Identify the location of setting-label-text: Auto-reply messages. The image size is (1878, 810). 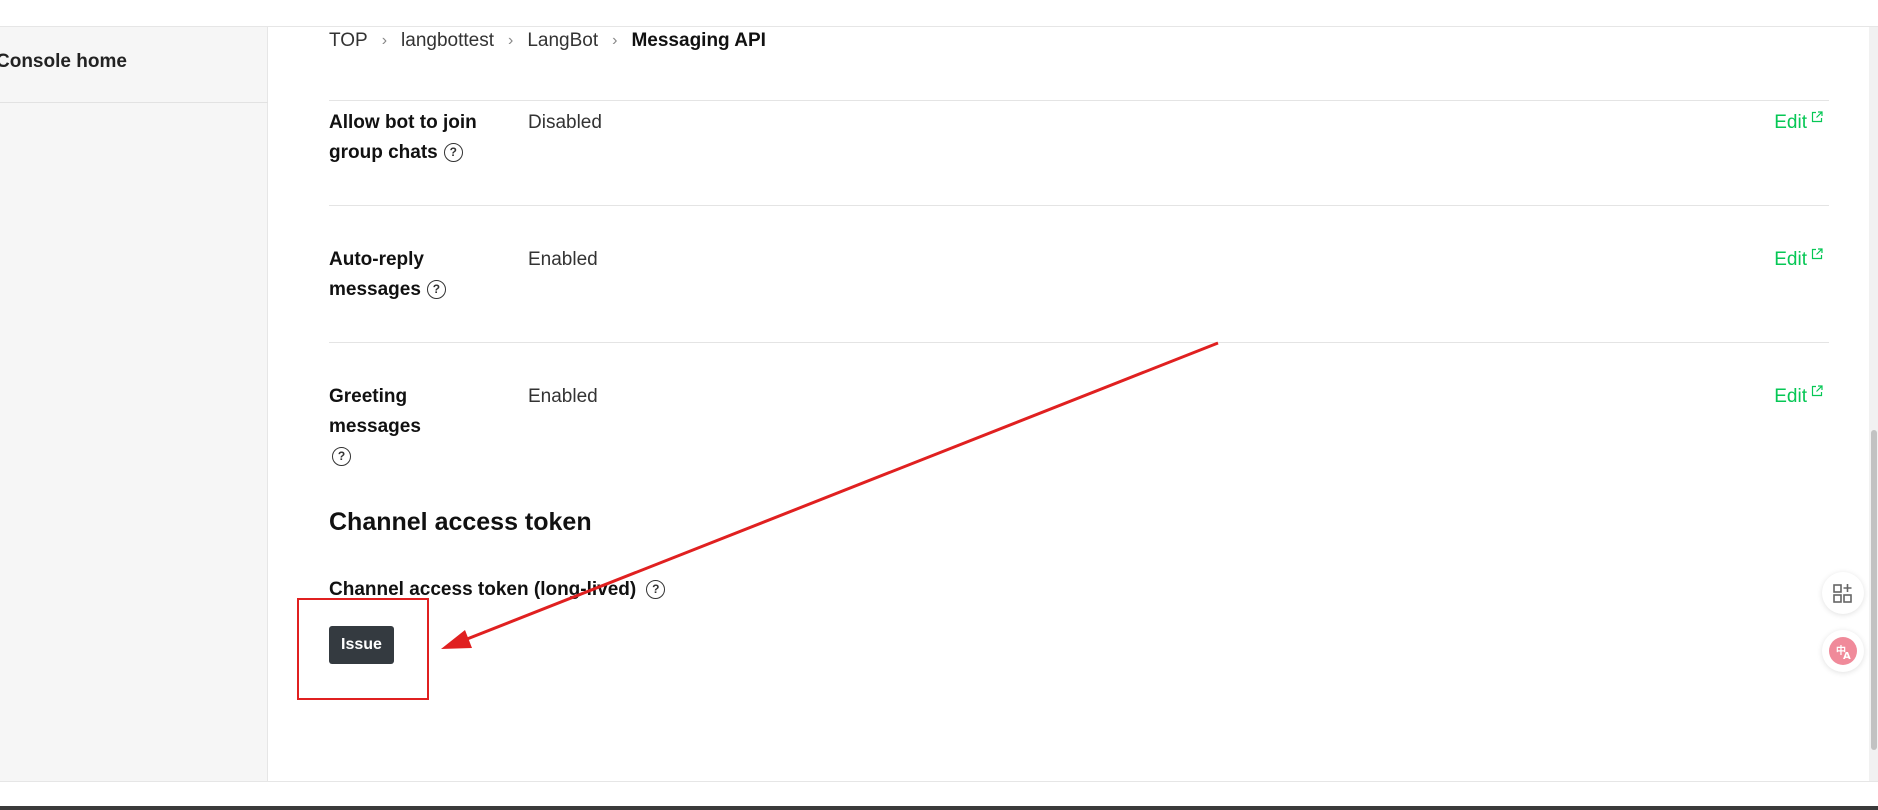
(376, 274).